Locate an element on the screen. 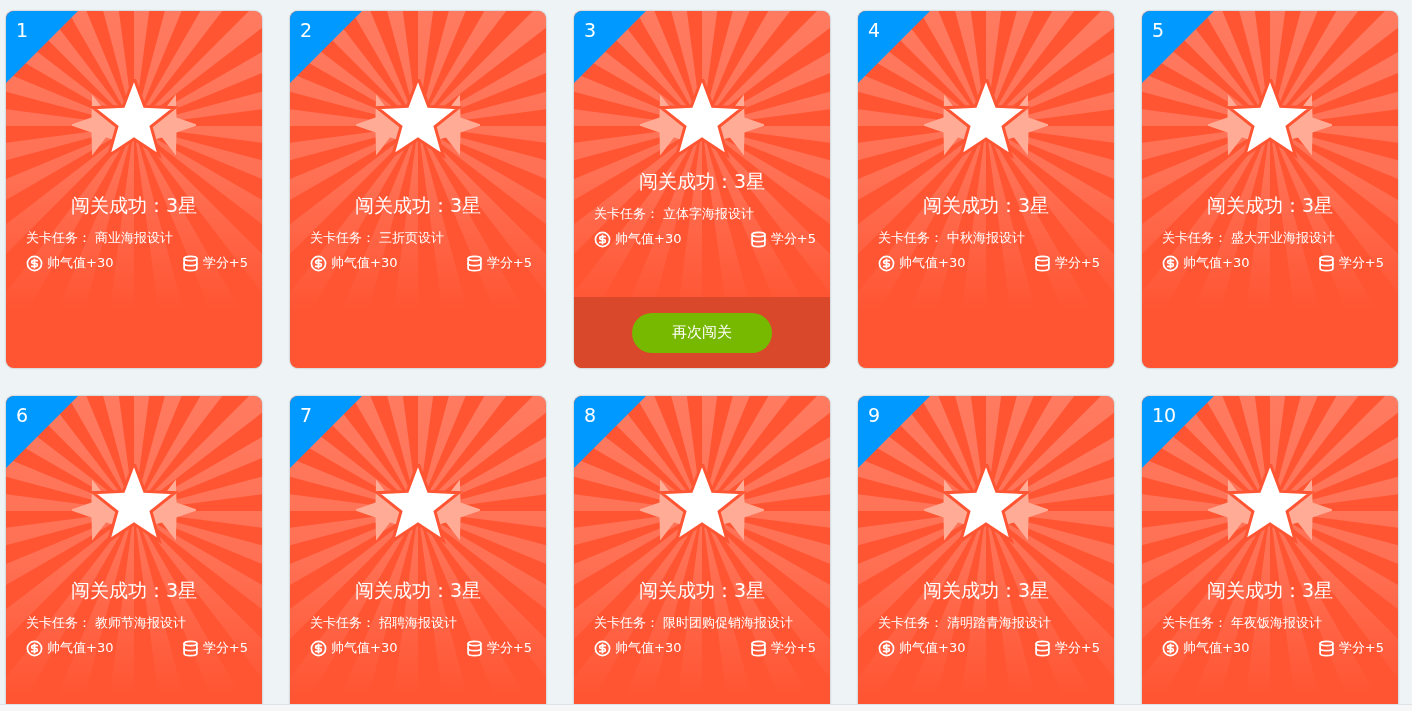 This screenshot has height=711, width=1412. level-number: 5 is located at coordinates (1158, 30).